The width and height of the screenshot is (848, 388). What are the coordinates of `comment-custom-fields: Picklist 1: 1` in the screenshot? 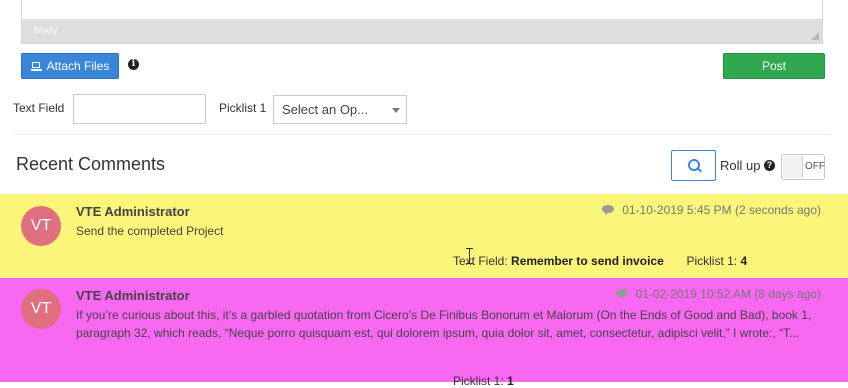 It's located at (483, 381).